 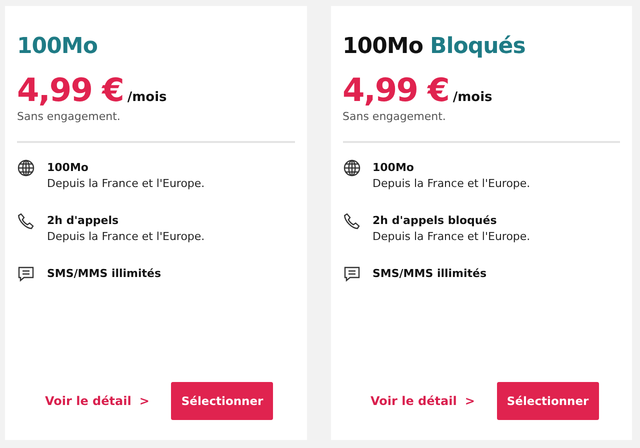 I want to click on plan-title: Bloqués, so click(x=478, y=46).